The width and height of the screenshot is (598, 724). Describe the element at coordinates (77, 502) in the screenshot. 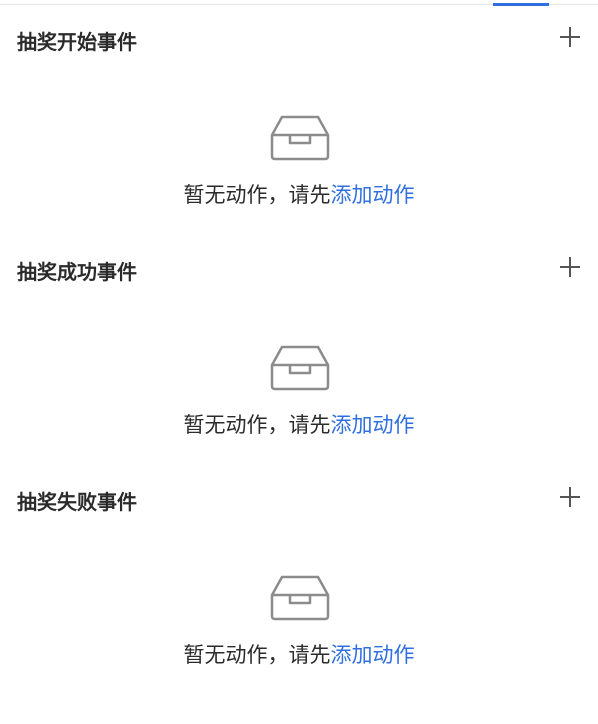

I see `section-title: 抽奖失败事件` at that location.